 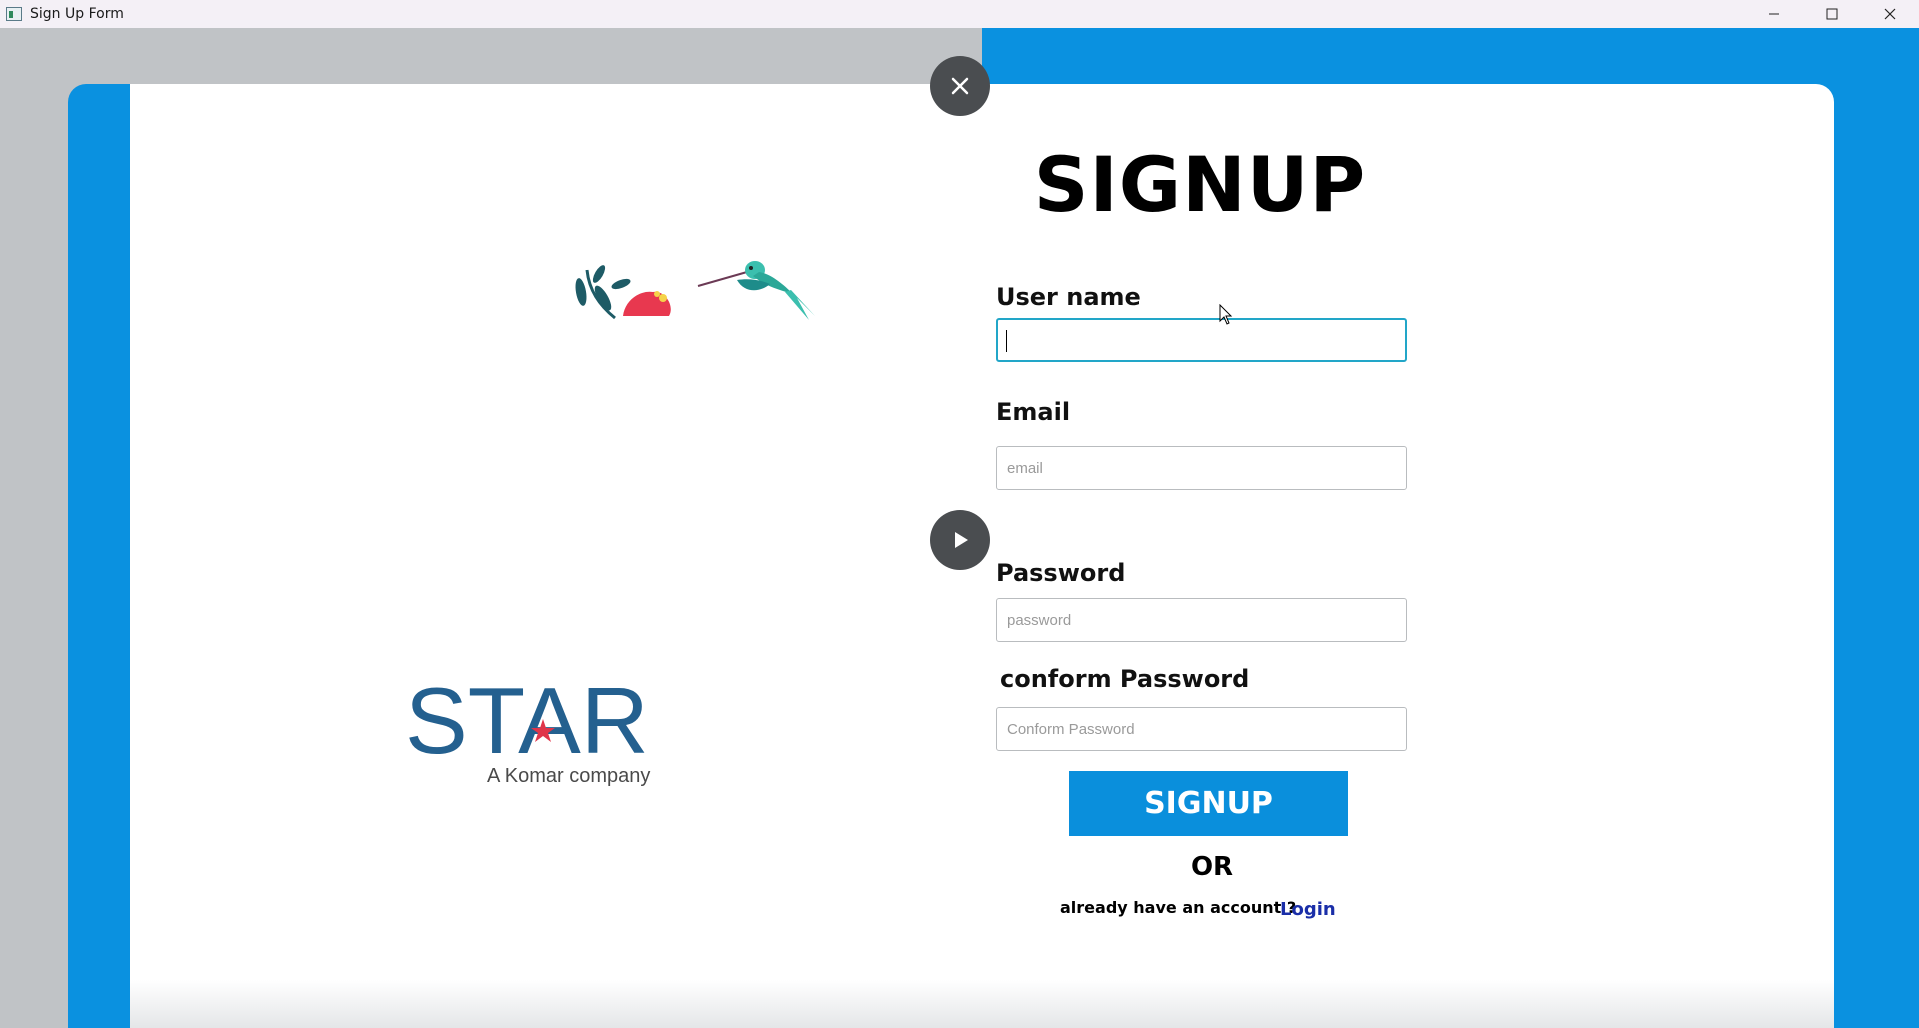 I want to click on close-button, so click(x=960, y=86).